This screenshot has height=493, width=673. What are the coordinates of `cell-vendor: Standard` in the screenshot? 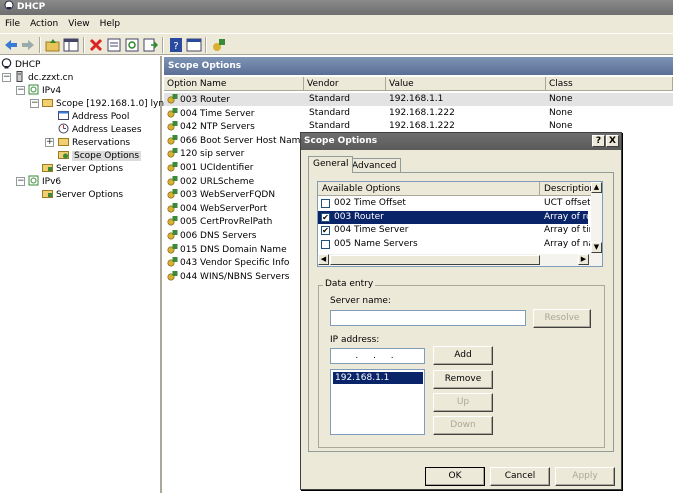 It's located at (329, 113).